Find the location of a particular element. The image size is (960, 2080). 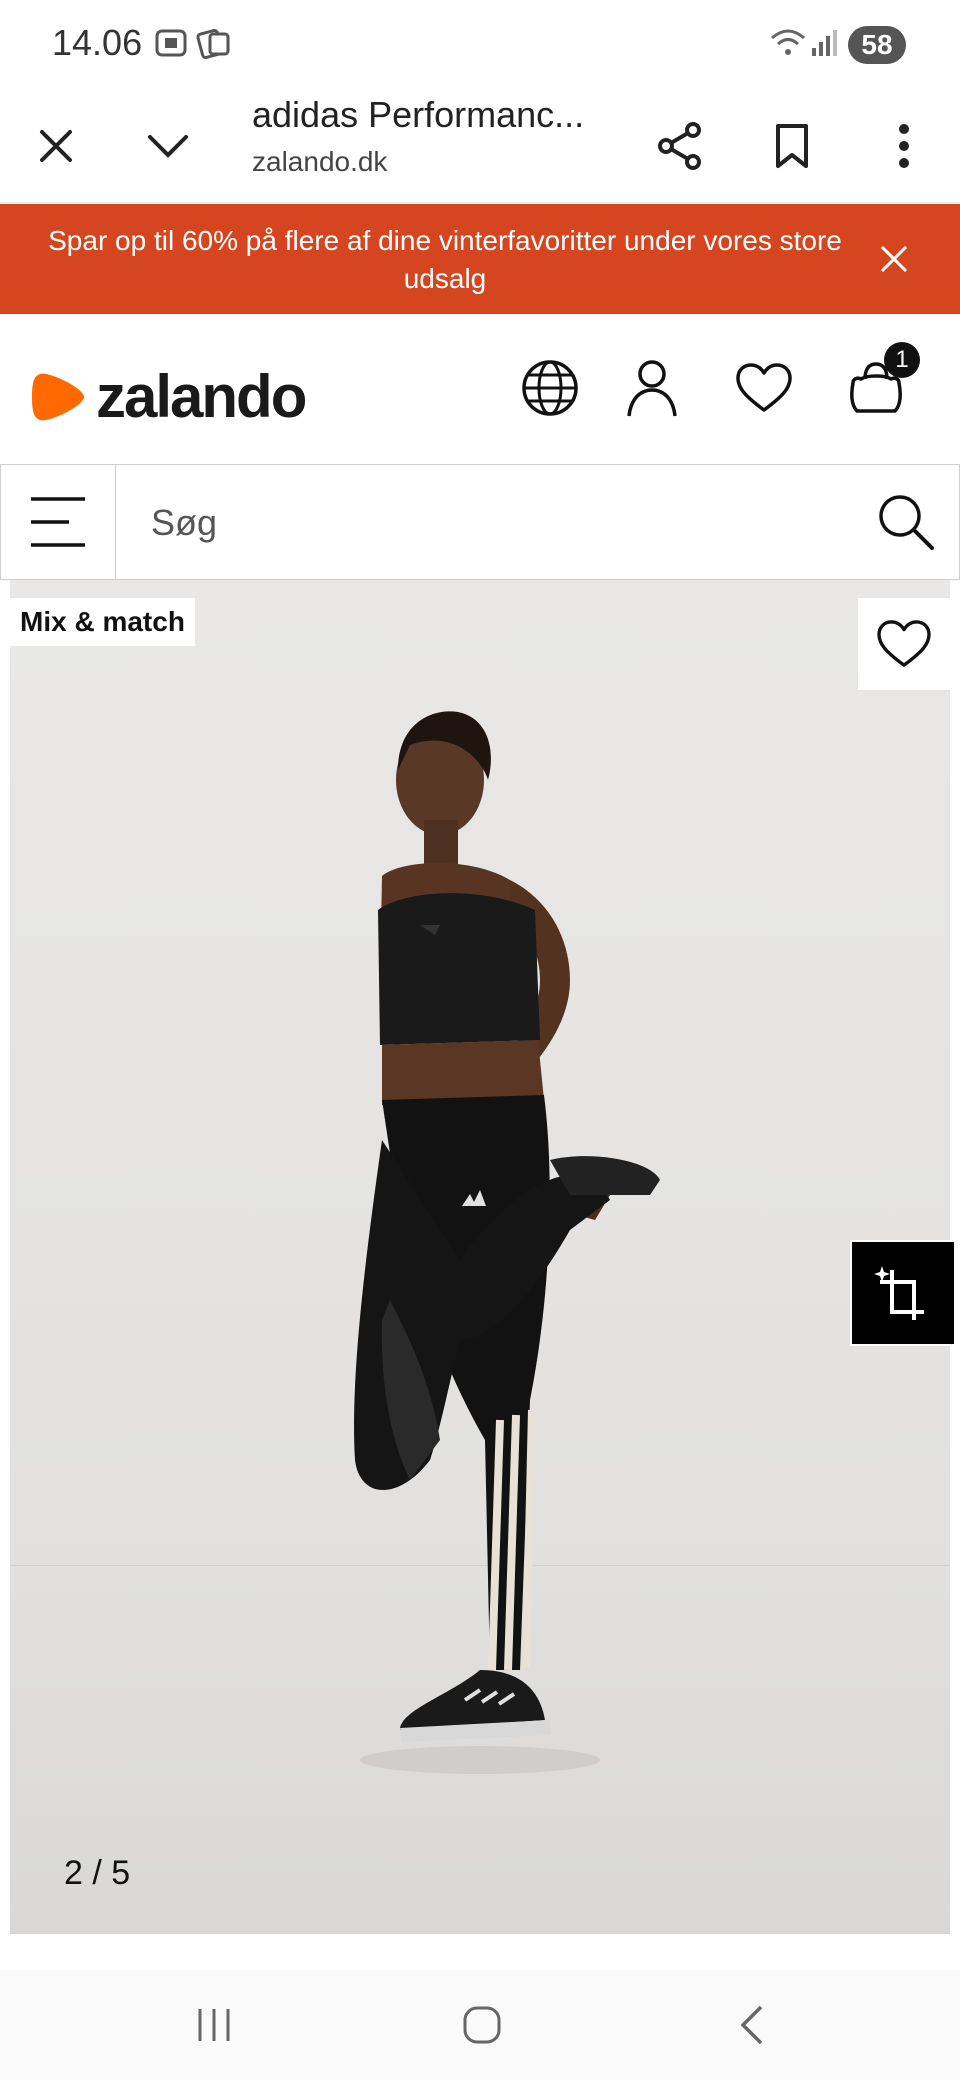

back-icon is located at coordinates (751, 2025).